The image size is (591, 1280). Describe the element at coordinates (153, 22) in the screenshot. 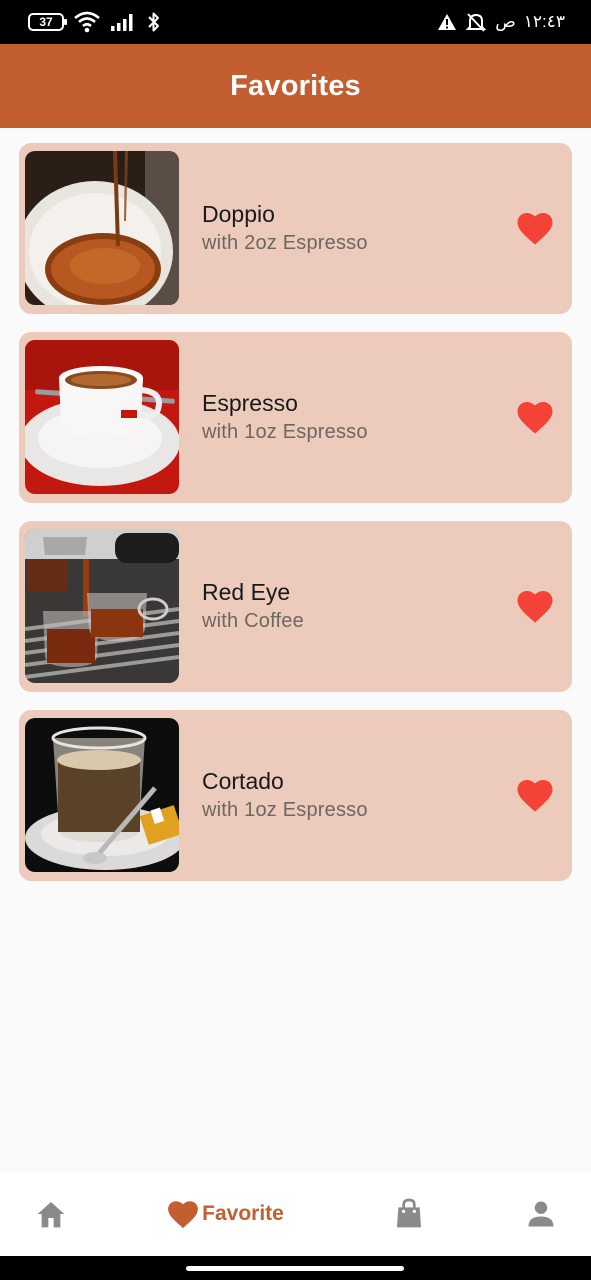

I see `bluetooth-icon` at that location.